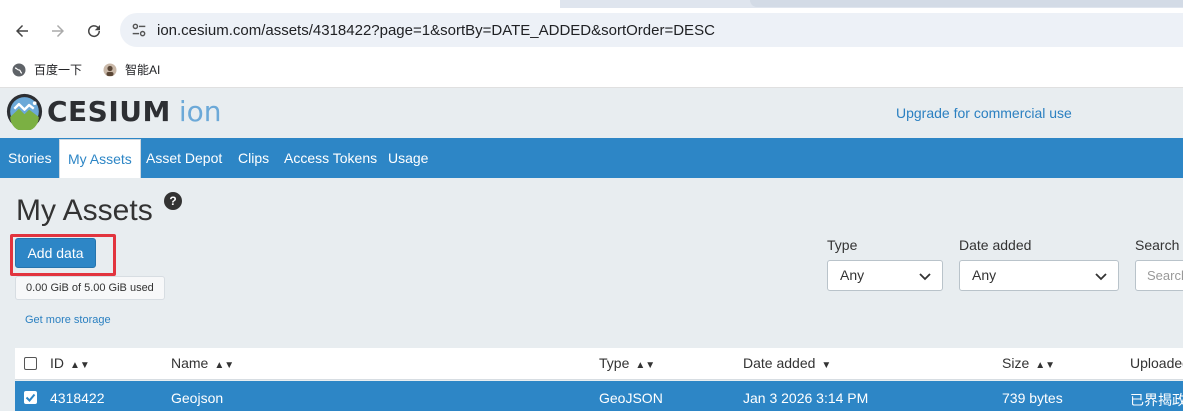 The width and height of the screenshot is (1183, 411). I want to click on nav-asset-depot: Asset Depot, so click(184, 158).